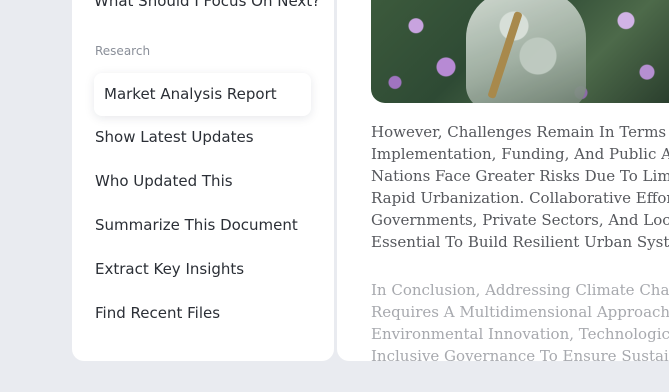 The image size is (669, 392). What do you see at coordinates (520, 220) in the screenshot?
I see `paragraph-line: Governments, Private Sectors, And Local` at bounding box center [520, 220].